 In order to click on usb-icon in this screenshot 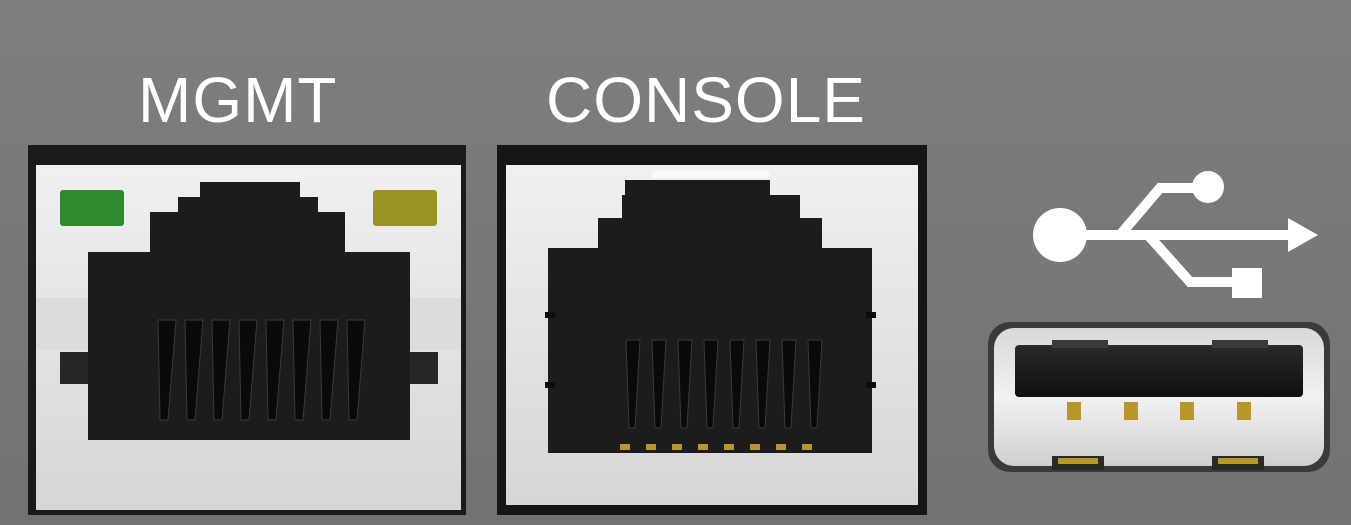, I will do `click(1175, 234)`.